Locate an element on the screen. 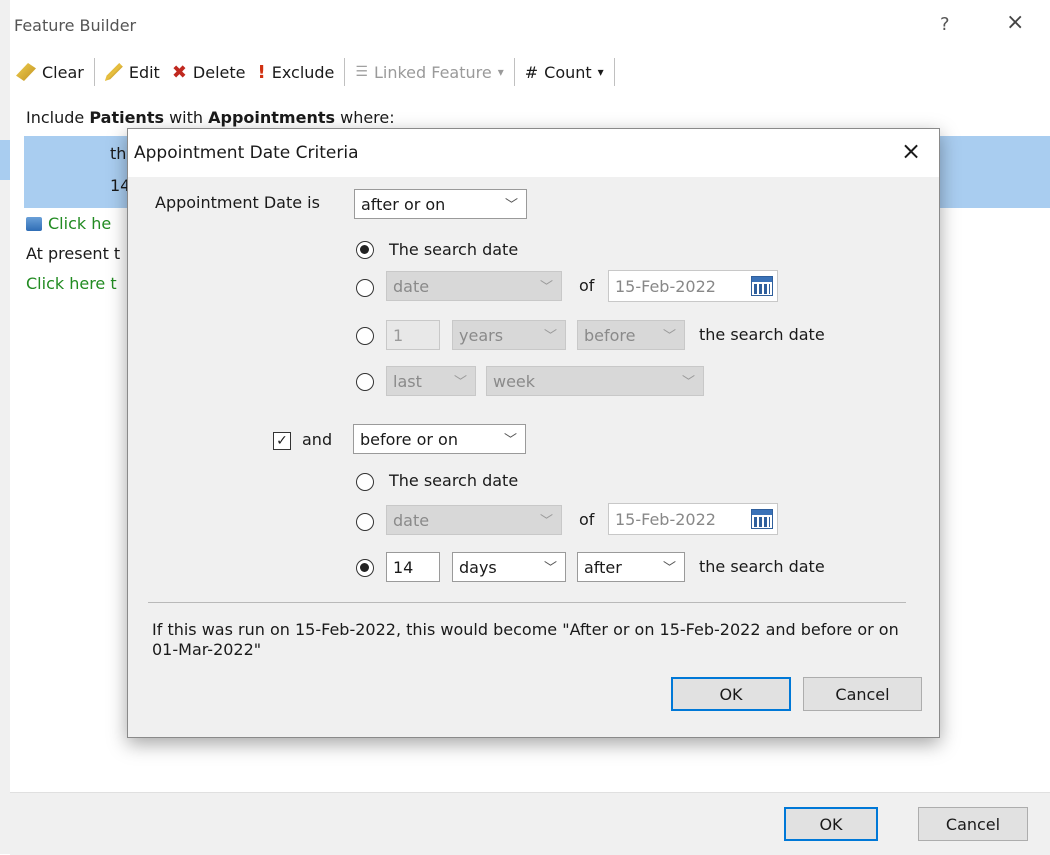 The image size is (1050, 855). direction-value: before is located at coordinates (610, 335).